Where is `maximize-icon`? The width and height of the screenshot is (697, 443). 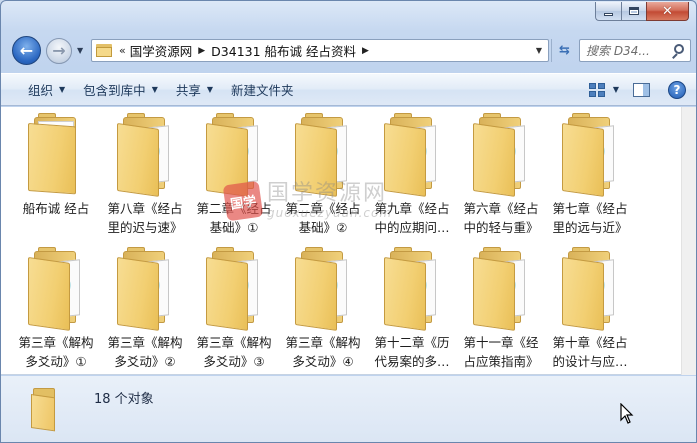 maximize-icon is located at coordinates (634, 11).